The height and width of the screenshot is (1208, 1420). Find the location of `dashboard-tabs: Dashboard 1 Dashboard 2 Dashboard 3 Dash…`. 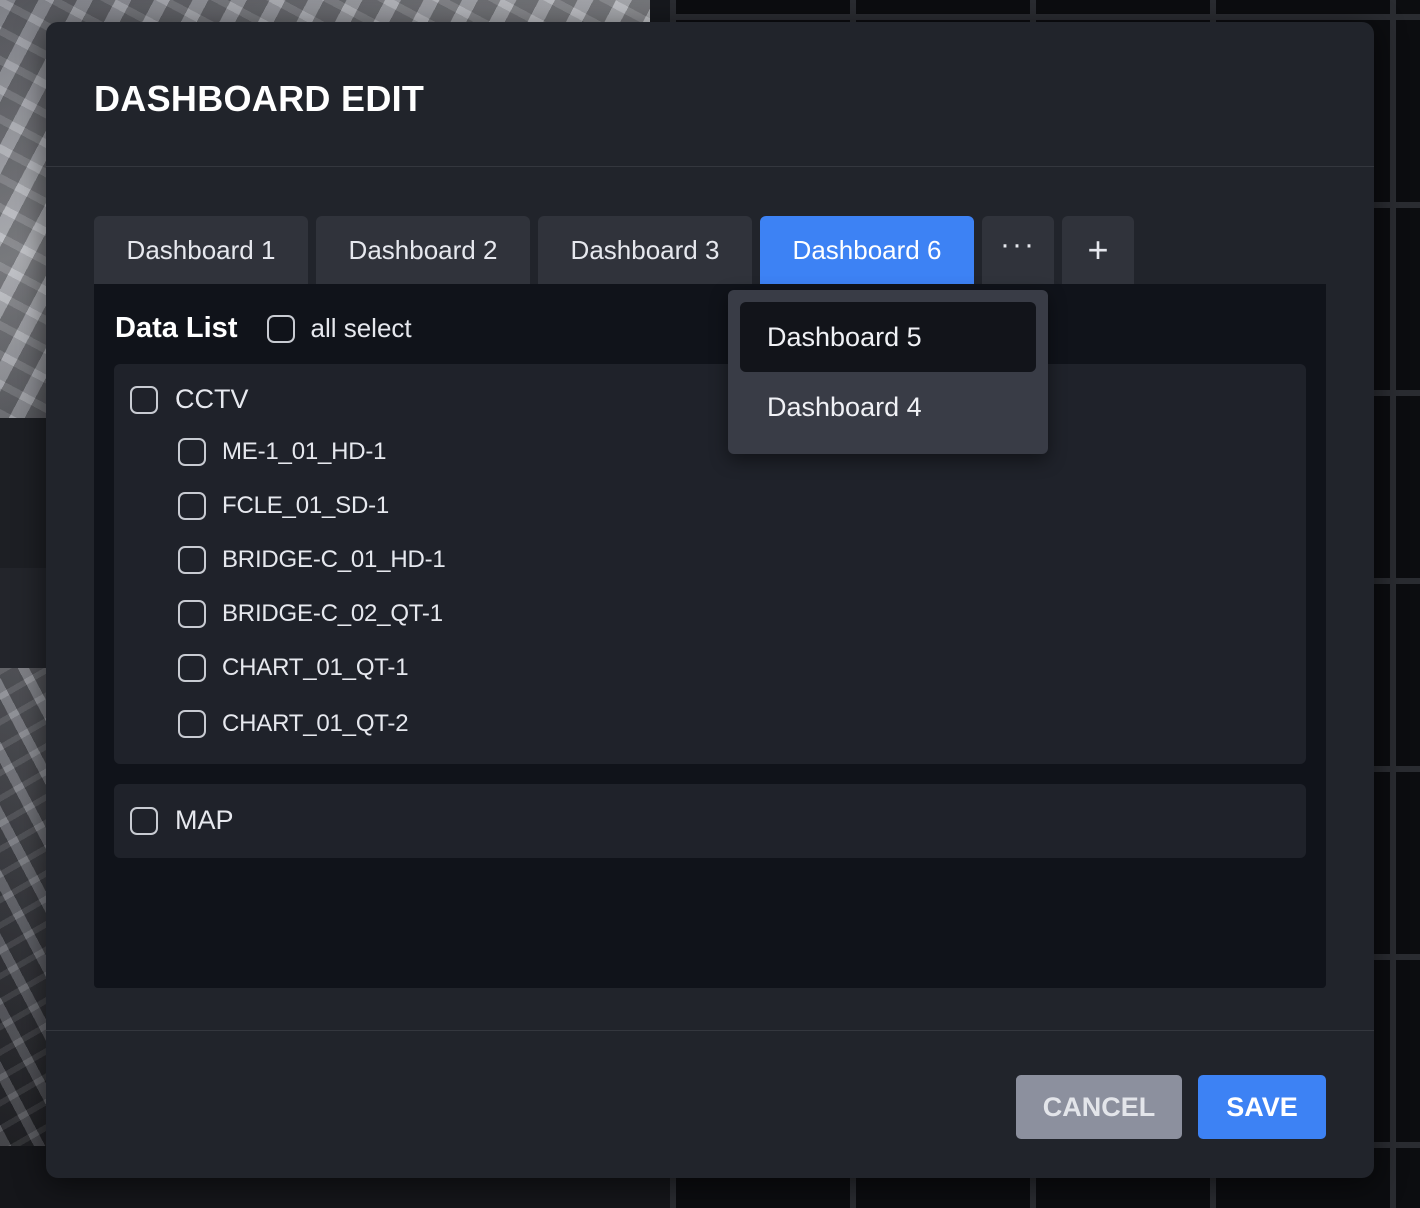

dashboard-tabs: Dashboard 1 Dashboard 2 Dashboard 3 Dash… is located at coordinates (618, 250).